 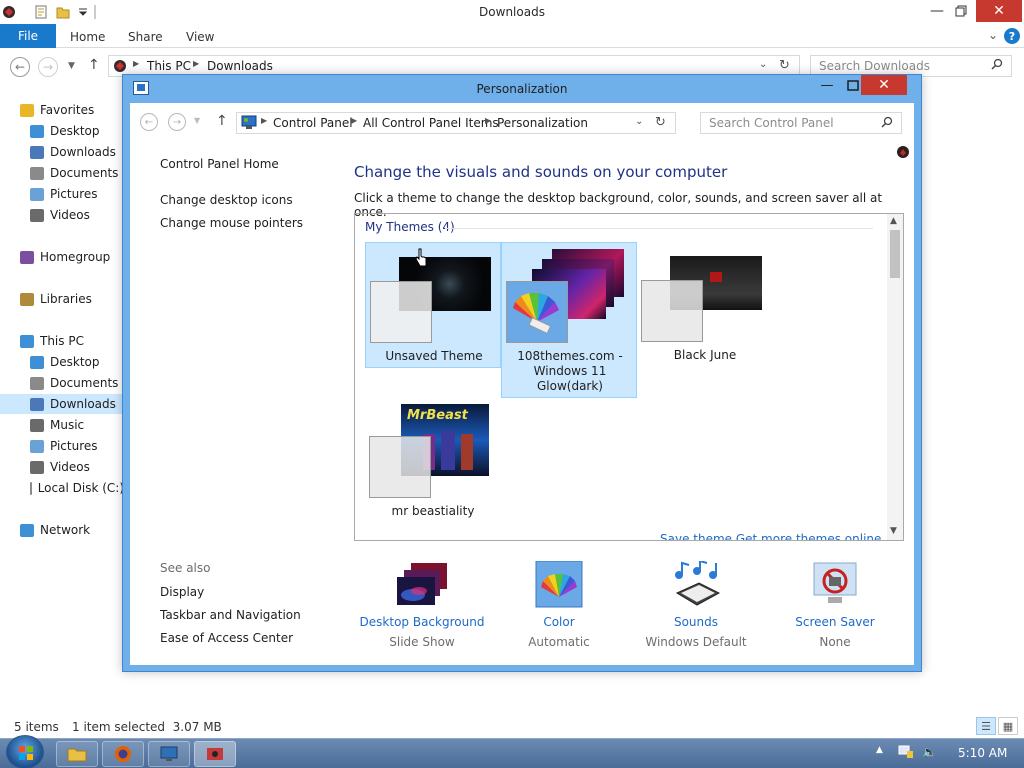 What do you see at coordinates (149, 122) in the screenshot?
I see `pz-back-button: ←` at bounding box center [149, 122].